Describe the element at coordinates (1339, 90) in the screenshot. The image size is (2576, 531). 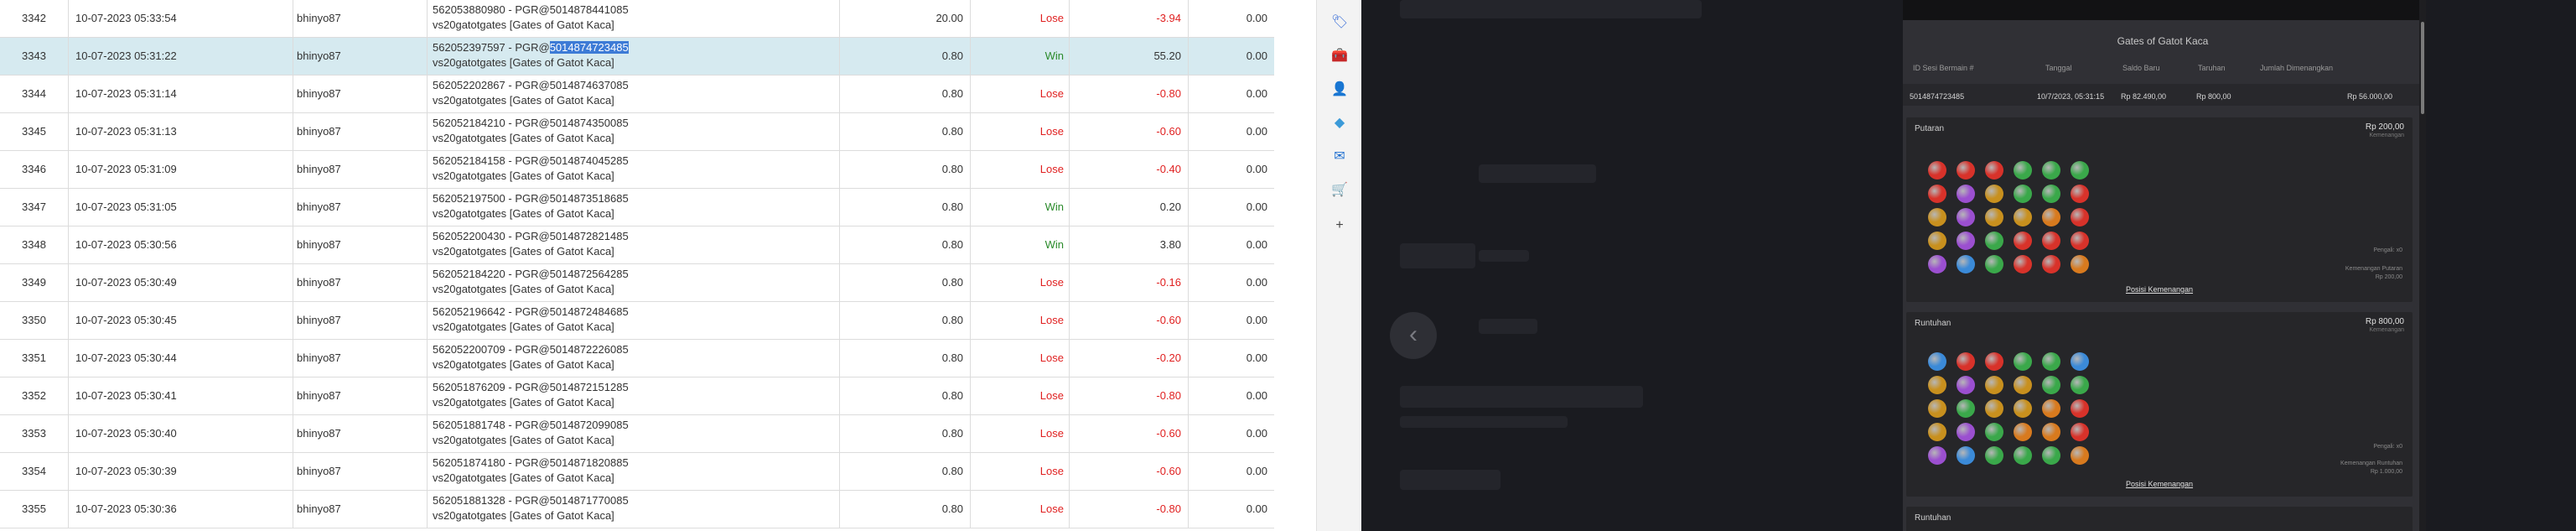
I see `user-icon: 👤` at that location.